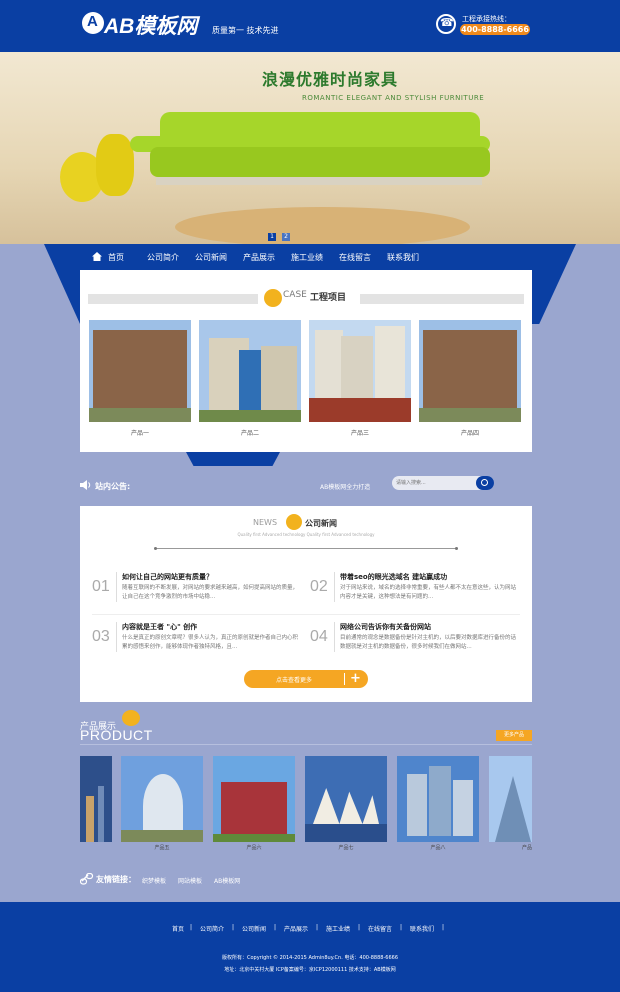 The width and height of the screenshot is (620, 992). I want to click on nav-item-projects: 施工业绩, so click(307, 257).